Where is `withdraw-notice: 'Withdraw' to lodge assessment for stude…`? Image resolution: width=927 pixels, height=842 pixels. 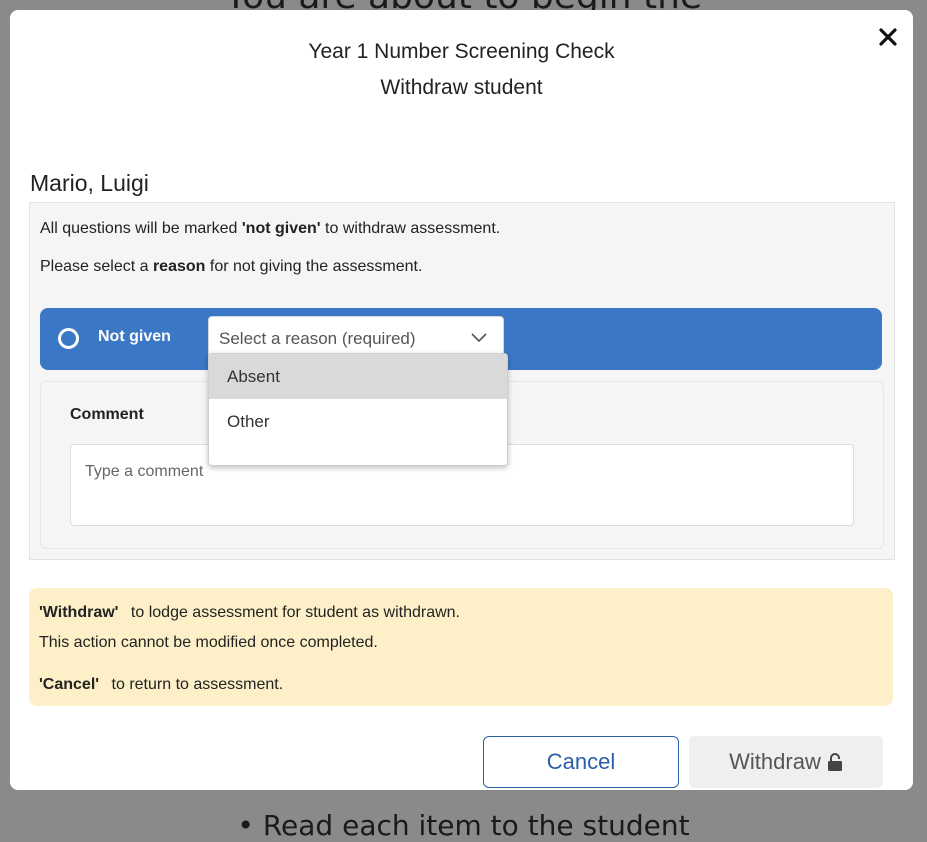 withdraw-notice: 'Withdraw' to lodge assessment for stude… is located at coordinates (461, 647).